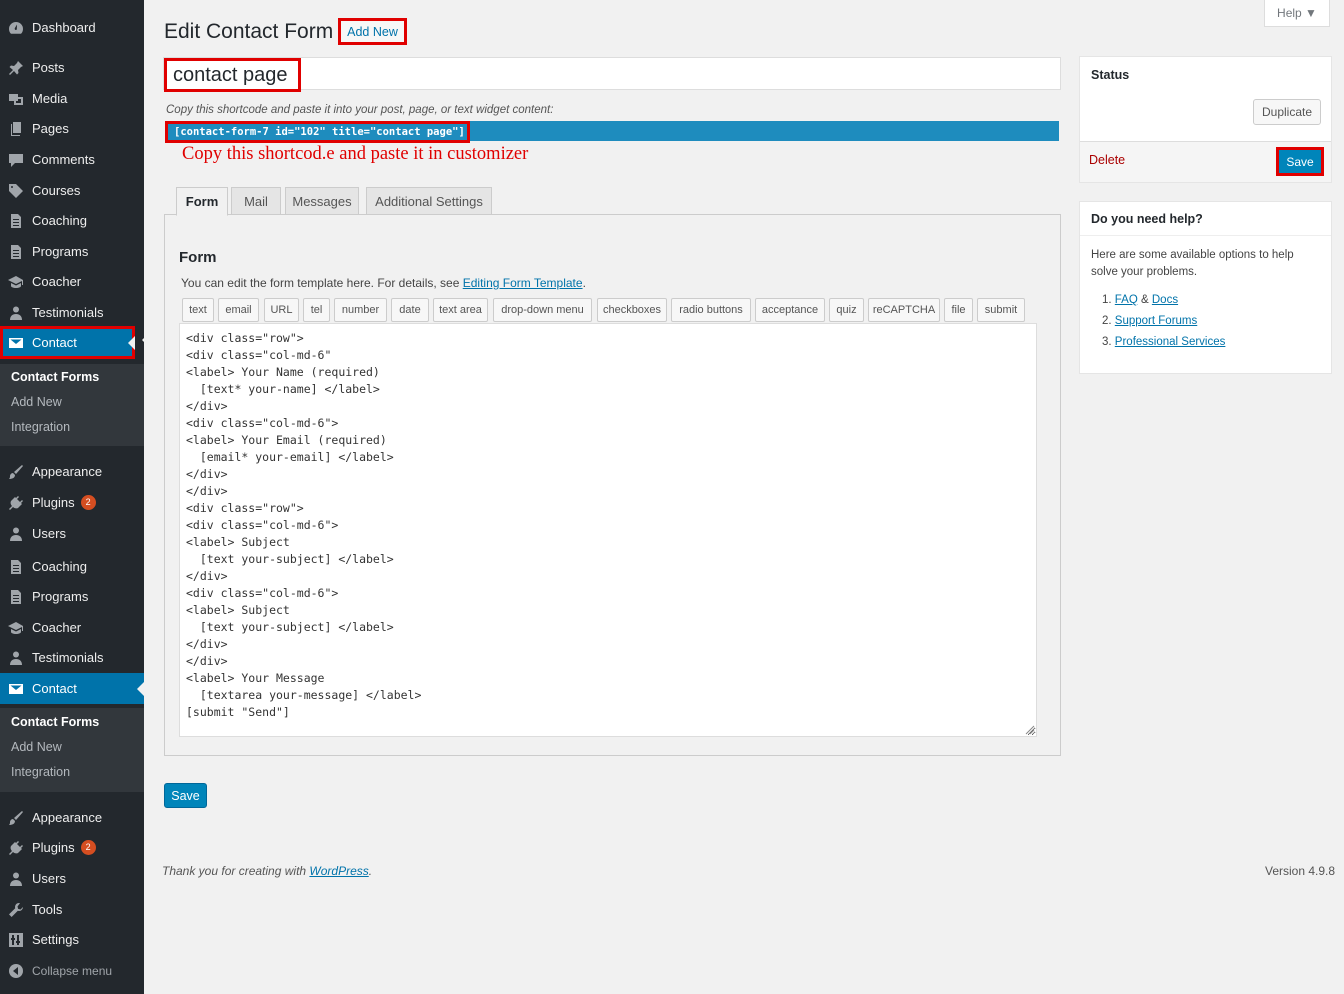 The width and height of the screenshot is (1344, 994). What do you see at coordinates (16, 689) in the screenshot?
I see `envelope-icon` at bounding box center [16, 689].